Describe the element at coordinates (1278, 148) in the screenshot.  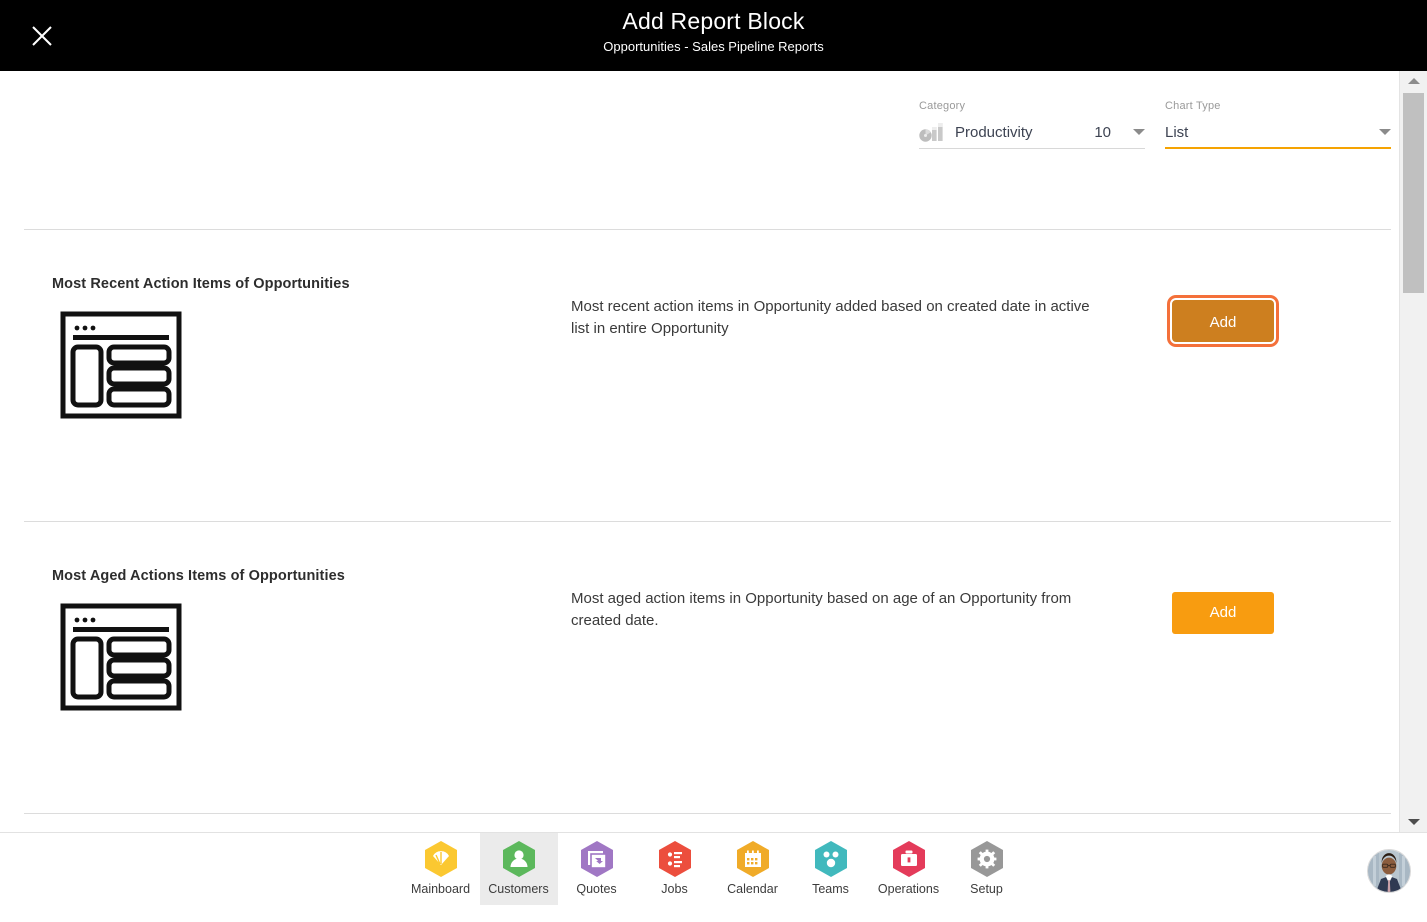
I see `chart-type-underline` at that location.